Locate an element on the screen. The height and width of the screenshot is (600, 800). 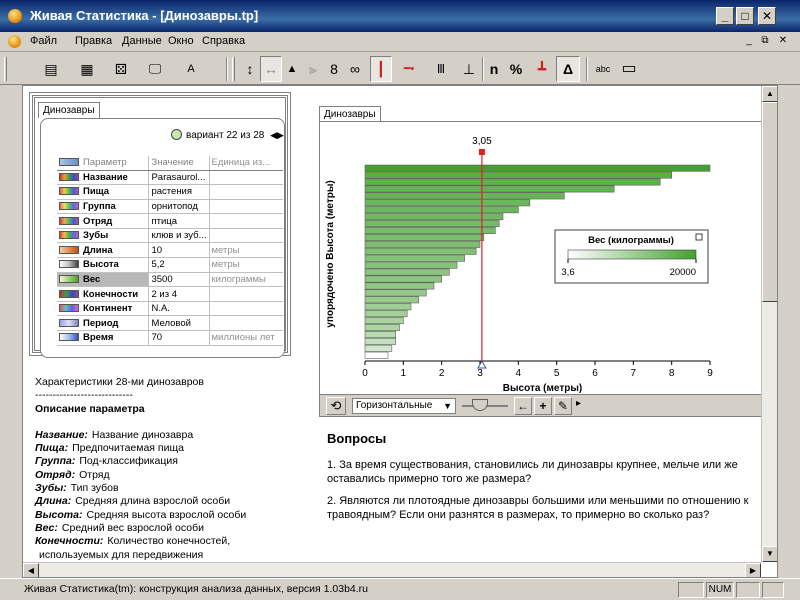
menu-data: Данные is located at coordinates (142, 41).